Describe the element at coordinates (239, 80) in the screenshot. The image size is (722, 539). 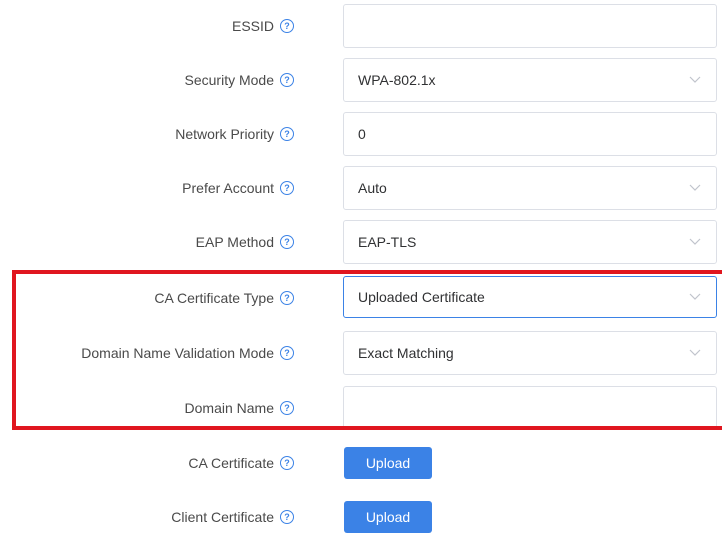
I see `security-mode-label: Security Mode ?` at that location.